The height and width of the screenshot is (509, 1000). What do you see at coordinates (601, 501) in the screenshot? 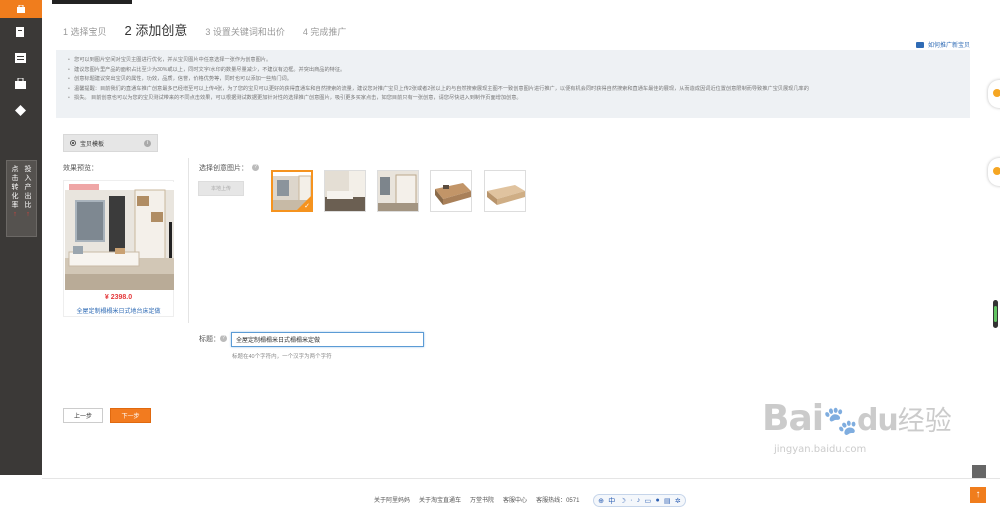
I see `ime-logo-icon: ⊕` at bounding box center [601, 501].